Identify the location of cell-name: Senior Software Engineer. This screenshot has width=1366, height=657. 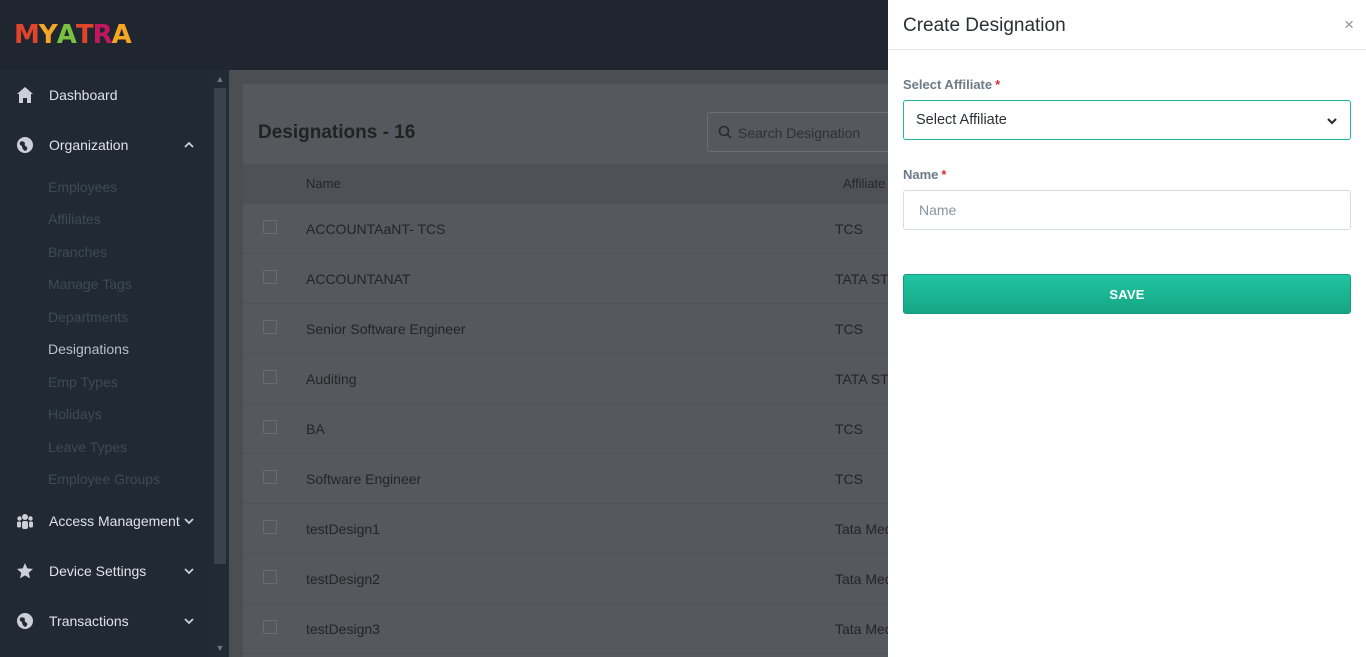
(386, 329).